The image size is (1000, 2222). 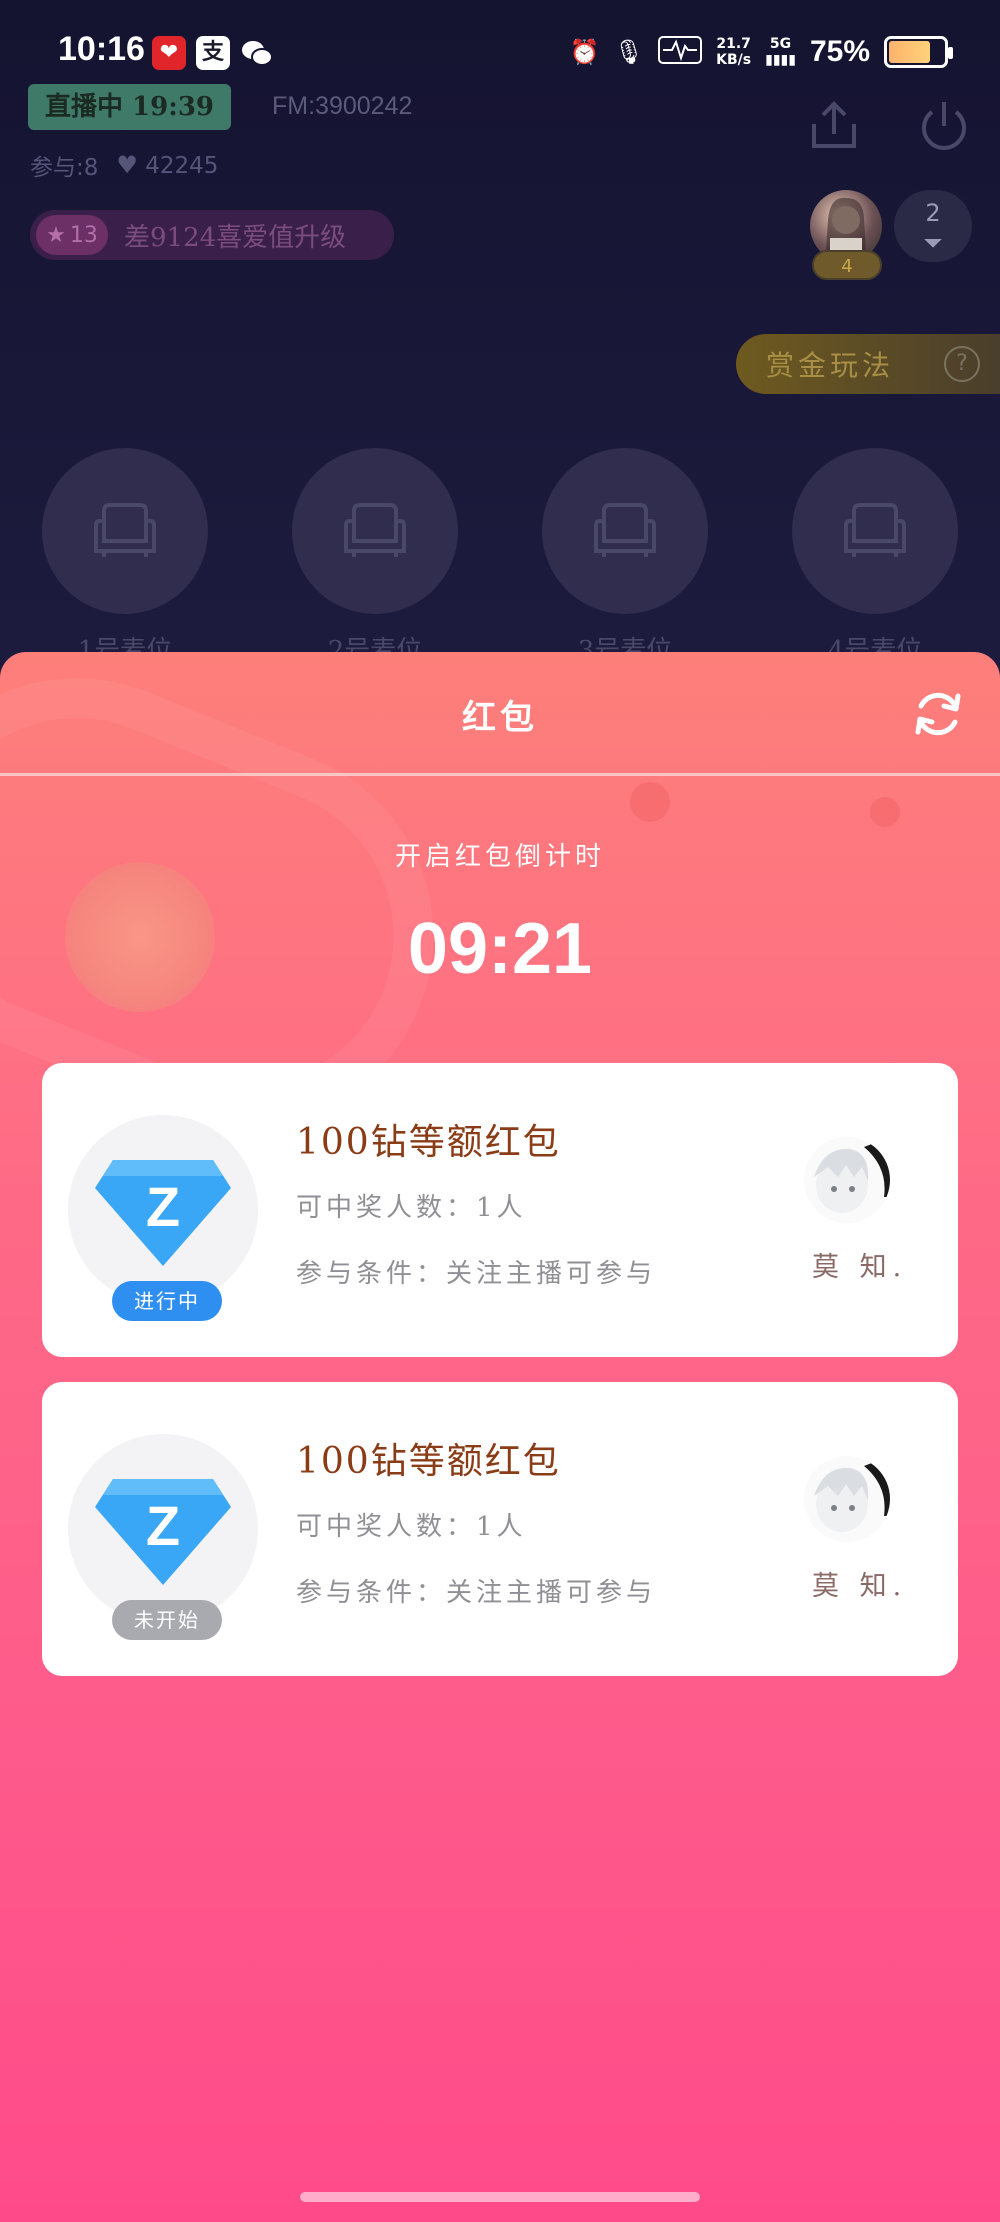 I want to click on status-time: 10:16, so click(x=101, y=49).